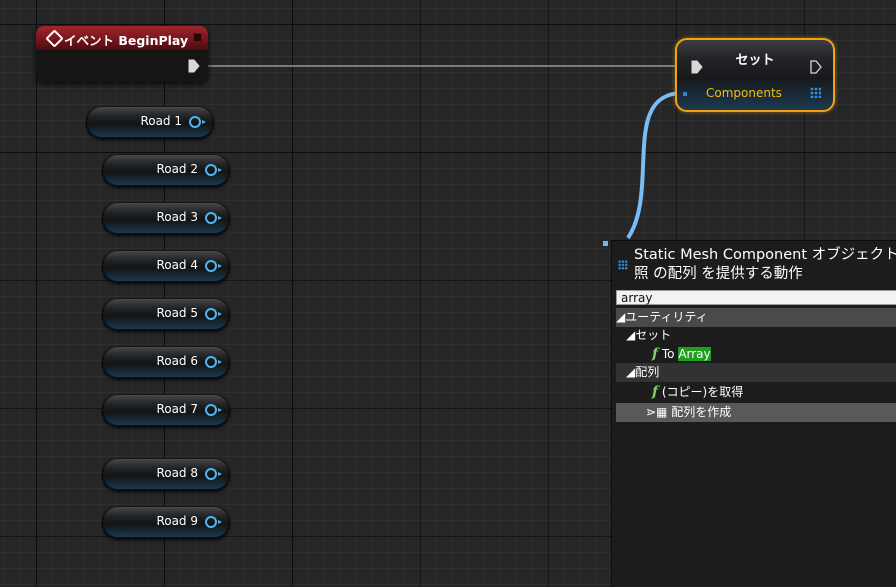 The image size is (896, 587). Describe the element at coordinates (177, 361) in the screenshot. I see `variable-label: Road 6` at that location.